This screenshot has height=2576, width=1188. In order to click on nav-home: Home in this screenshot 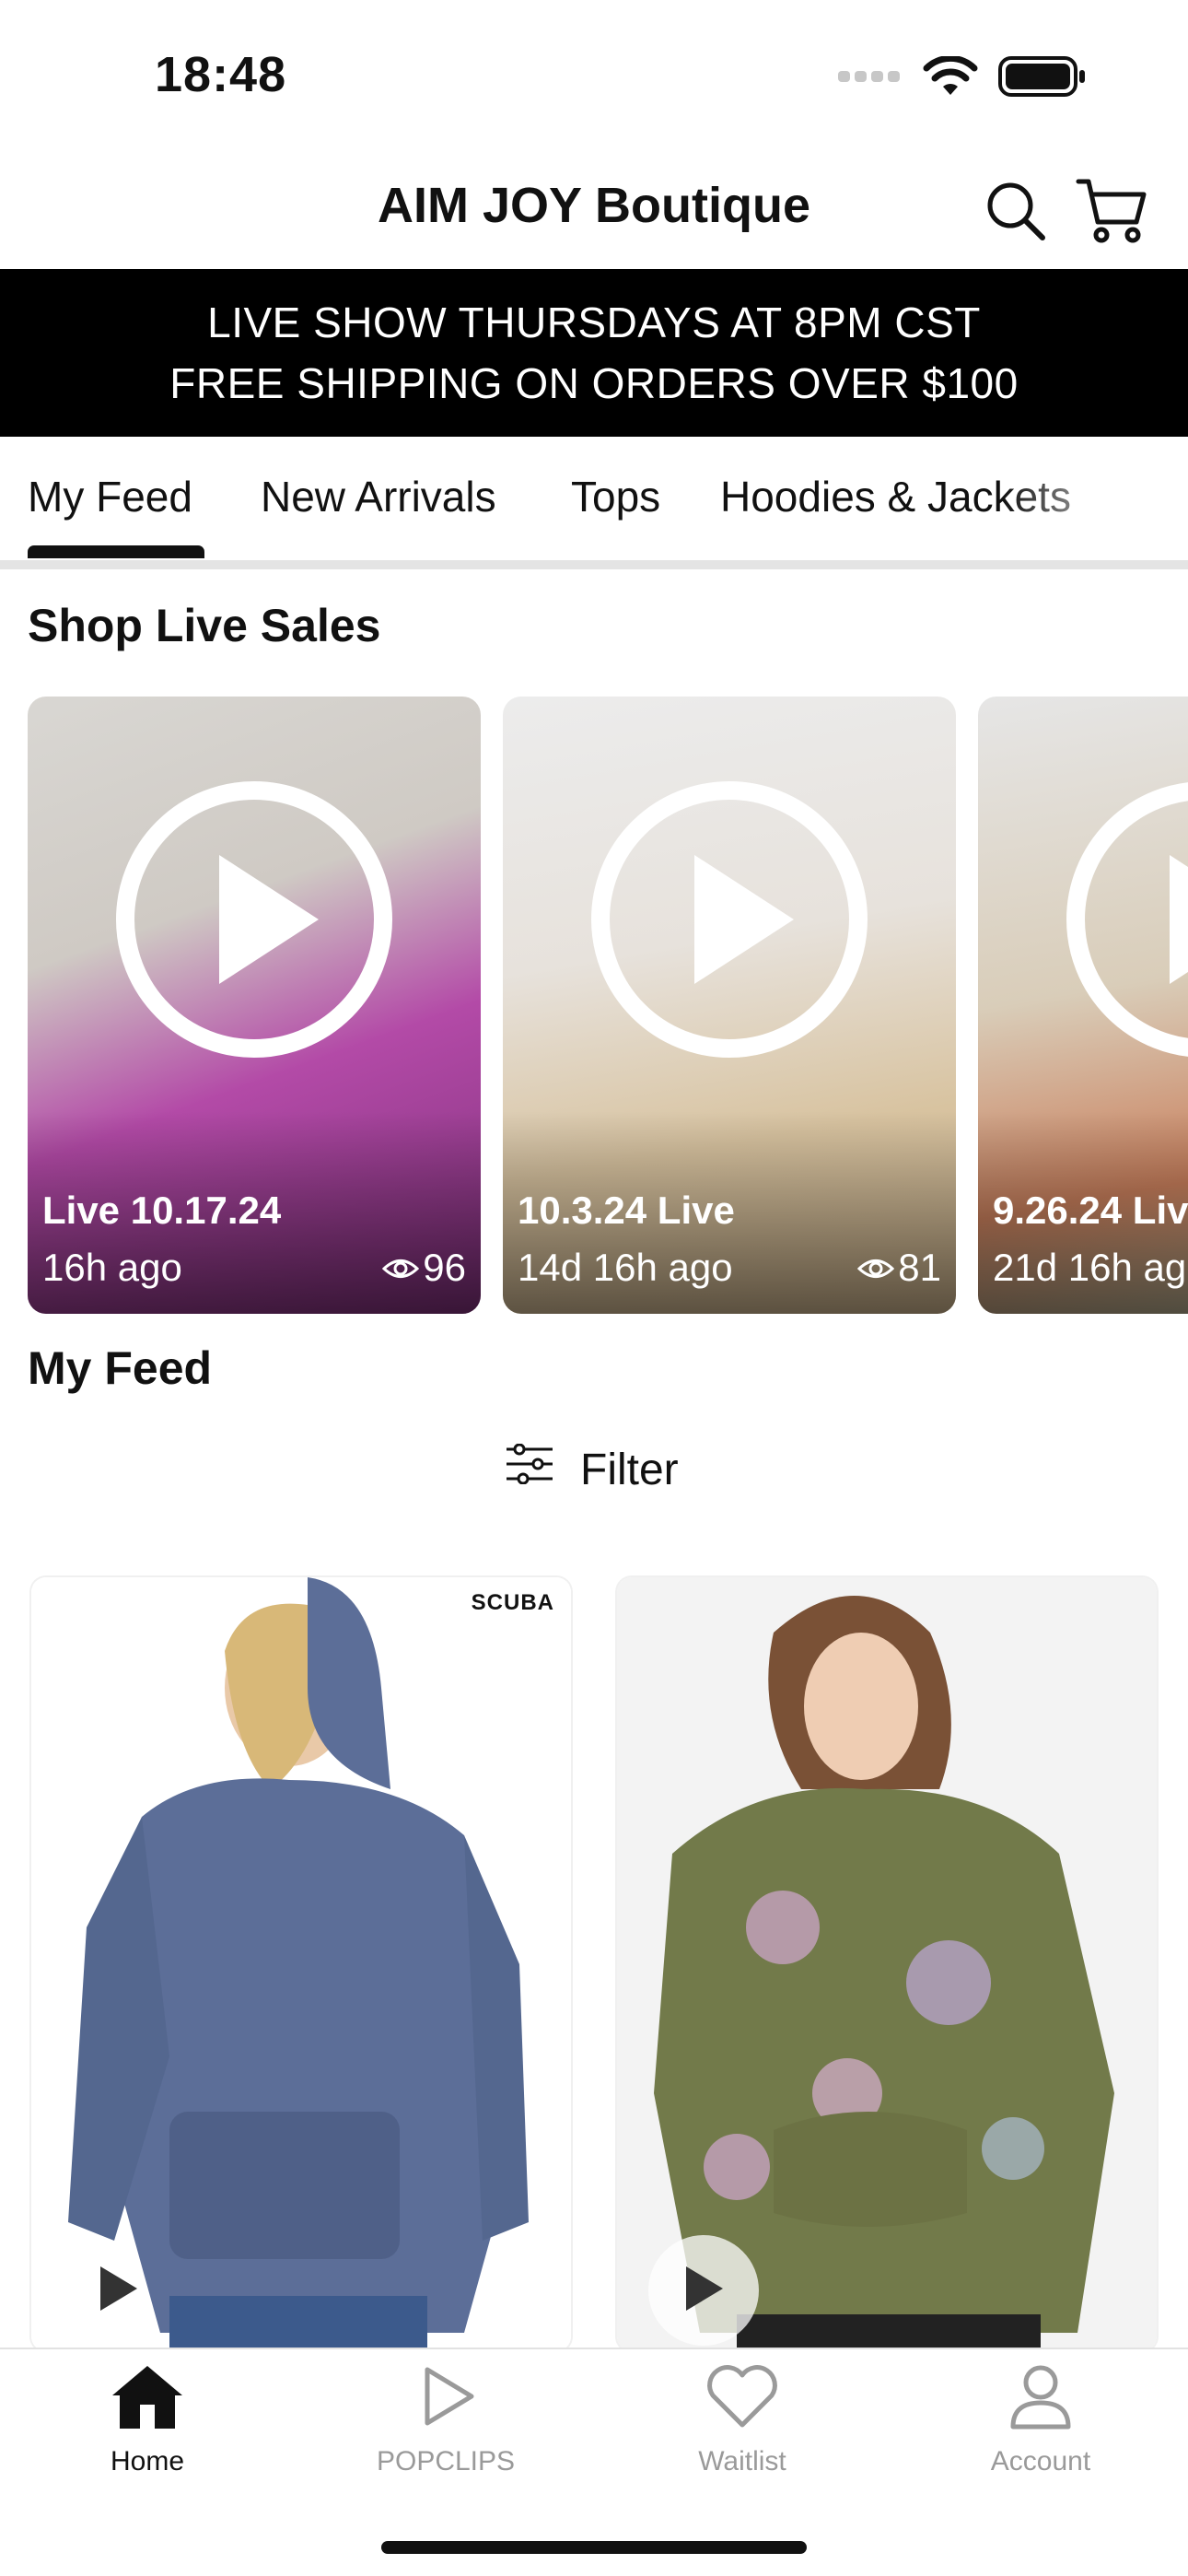, I will do `click(147, 2419)`.